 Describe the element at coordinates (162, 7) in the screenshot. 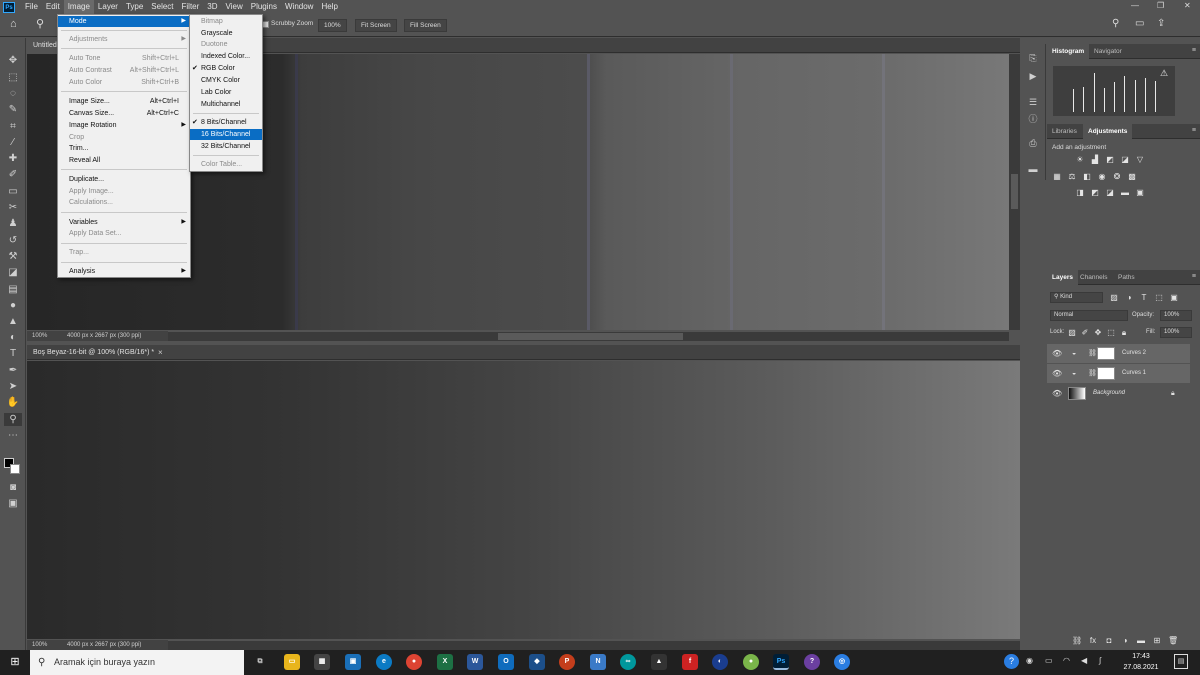

I see `menu-select: Select` at that location.